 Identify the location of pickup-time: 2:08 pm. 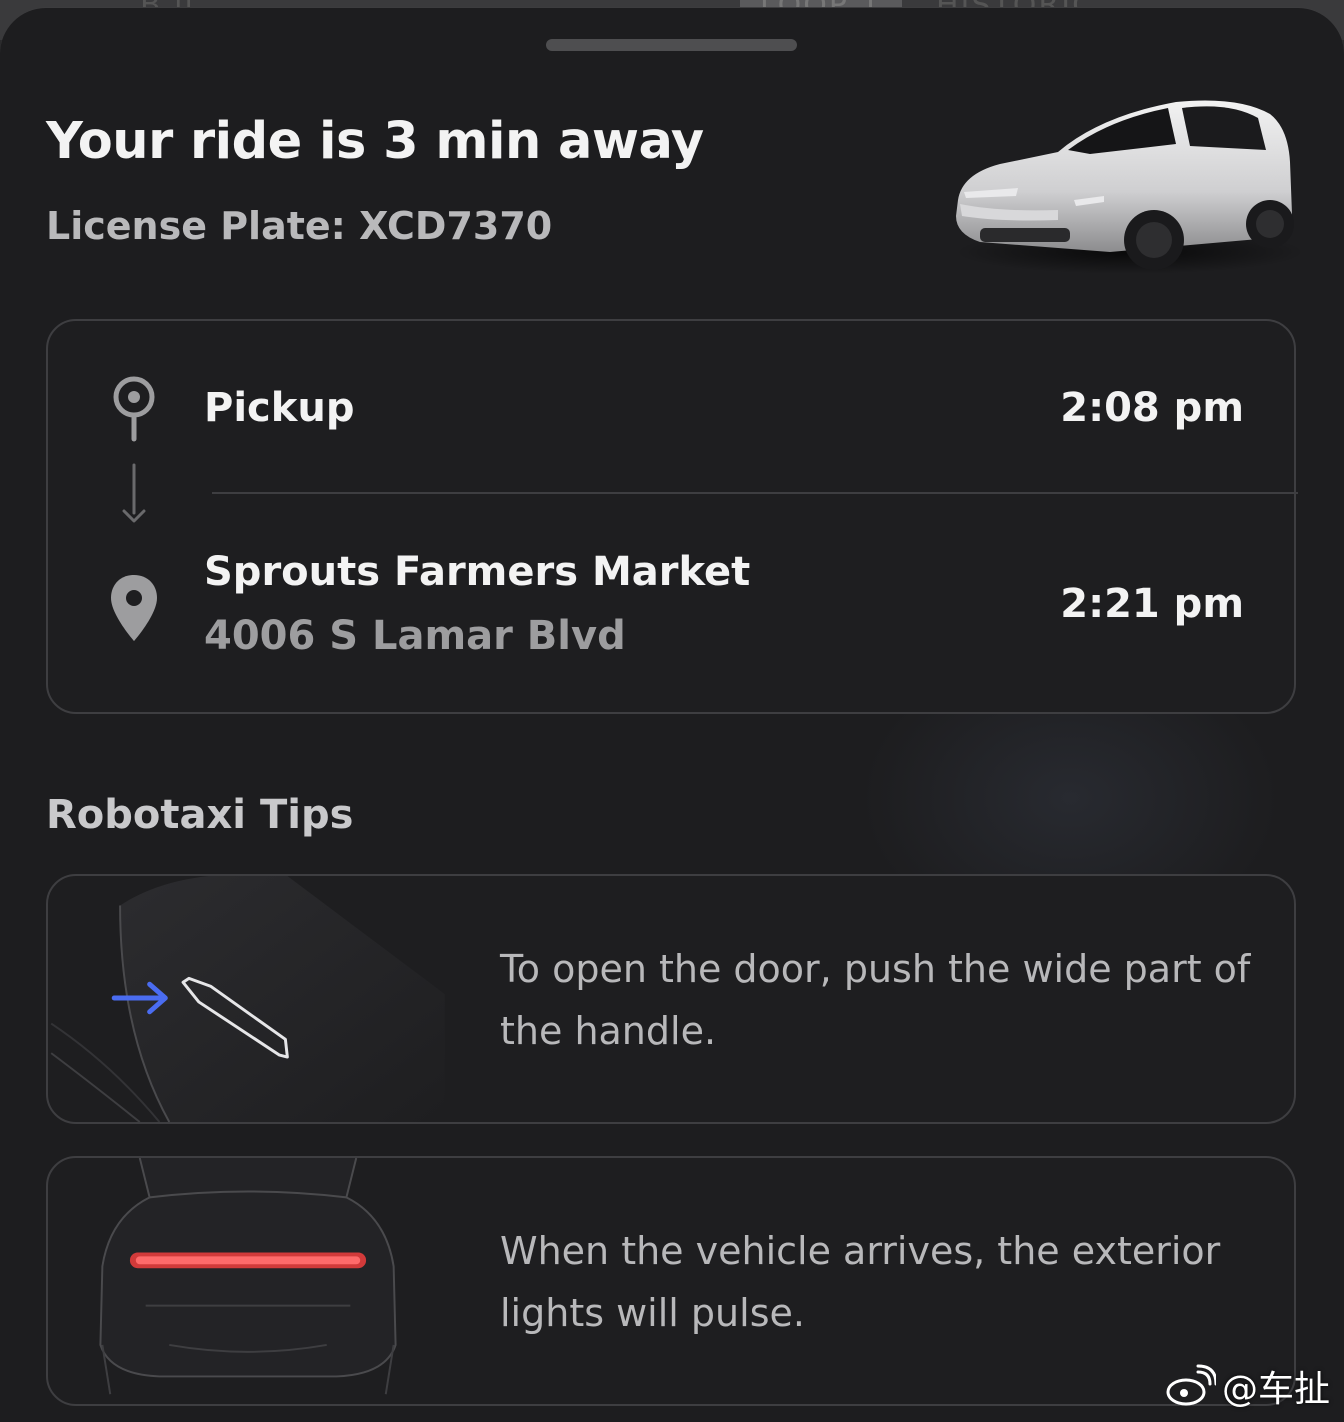
(1152, 408).